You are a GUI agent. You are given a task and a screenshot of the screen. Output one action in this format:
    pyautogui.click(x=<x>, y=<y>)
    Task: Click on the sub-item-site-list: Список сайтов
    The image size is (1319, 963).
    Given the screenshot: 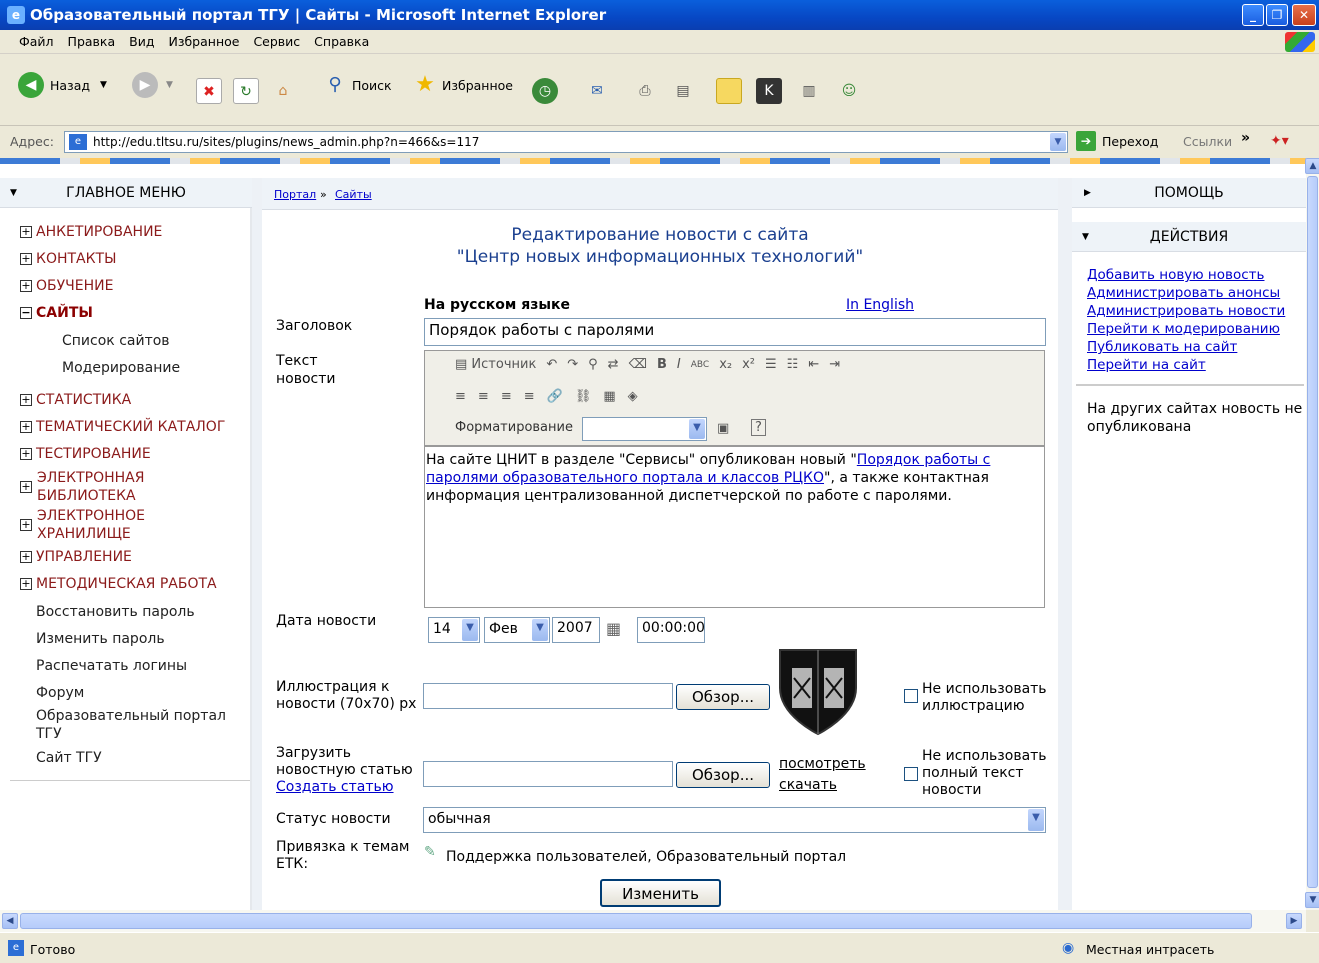 What is the action you would take?
    pyautogui.click(x=116, y=341)
    